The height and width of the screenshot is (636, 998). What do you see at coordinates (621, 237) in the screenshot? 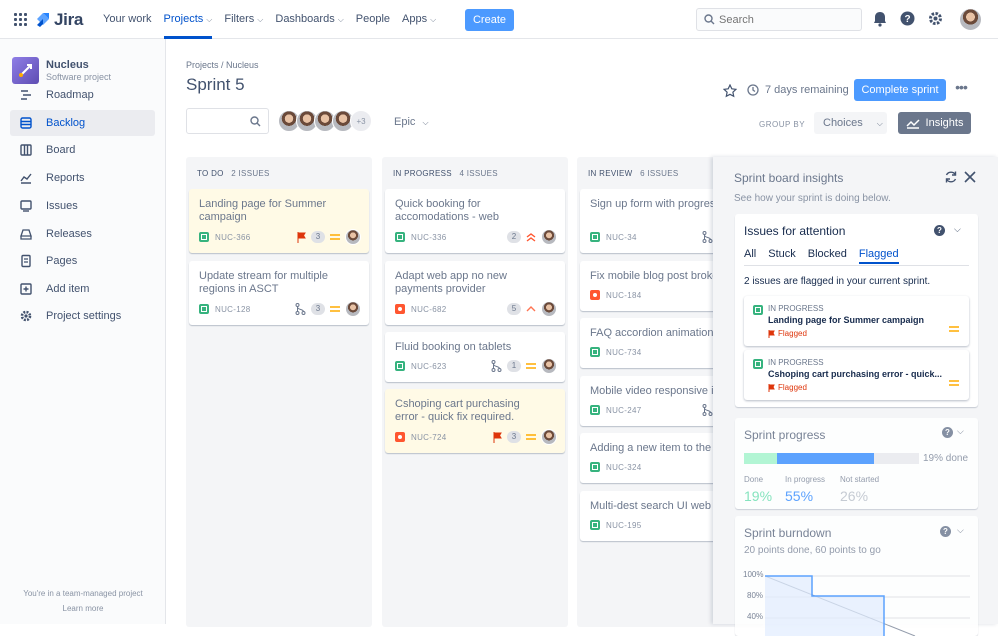
I see `issue-key: NUC-34` at bounding box center [621, 237].